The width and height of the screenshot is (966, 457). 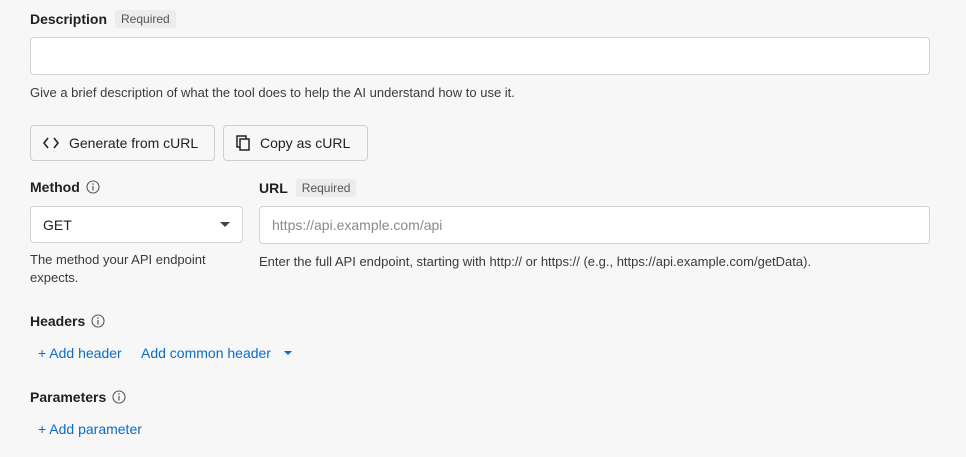 What do you see at coordinates (326, 188) in the screenshot?
I see `url-required-badge: Required` at bounding box center [326, 188].